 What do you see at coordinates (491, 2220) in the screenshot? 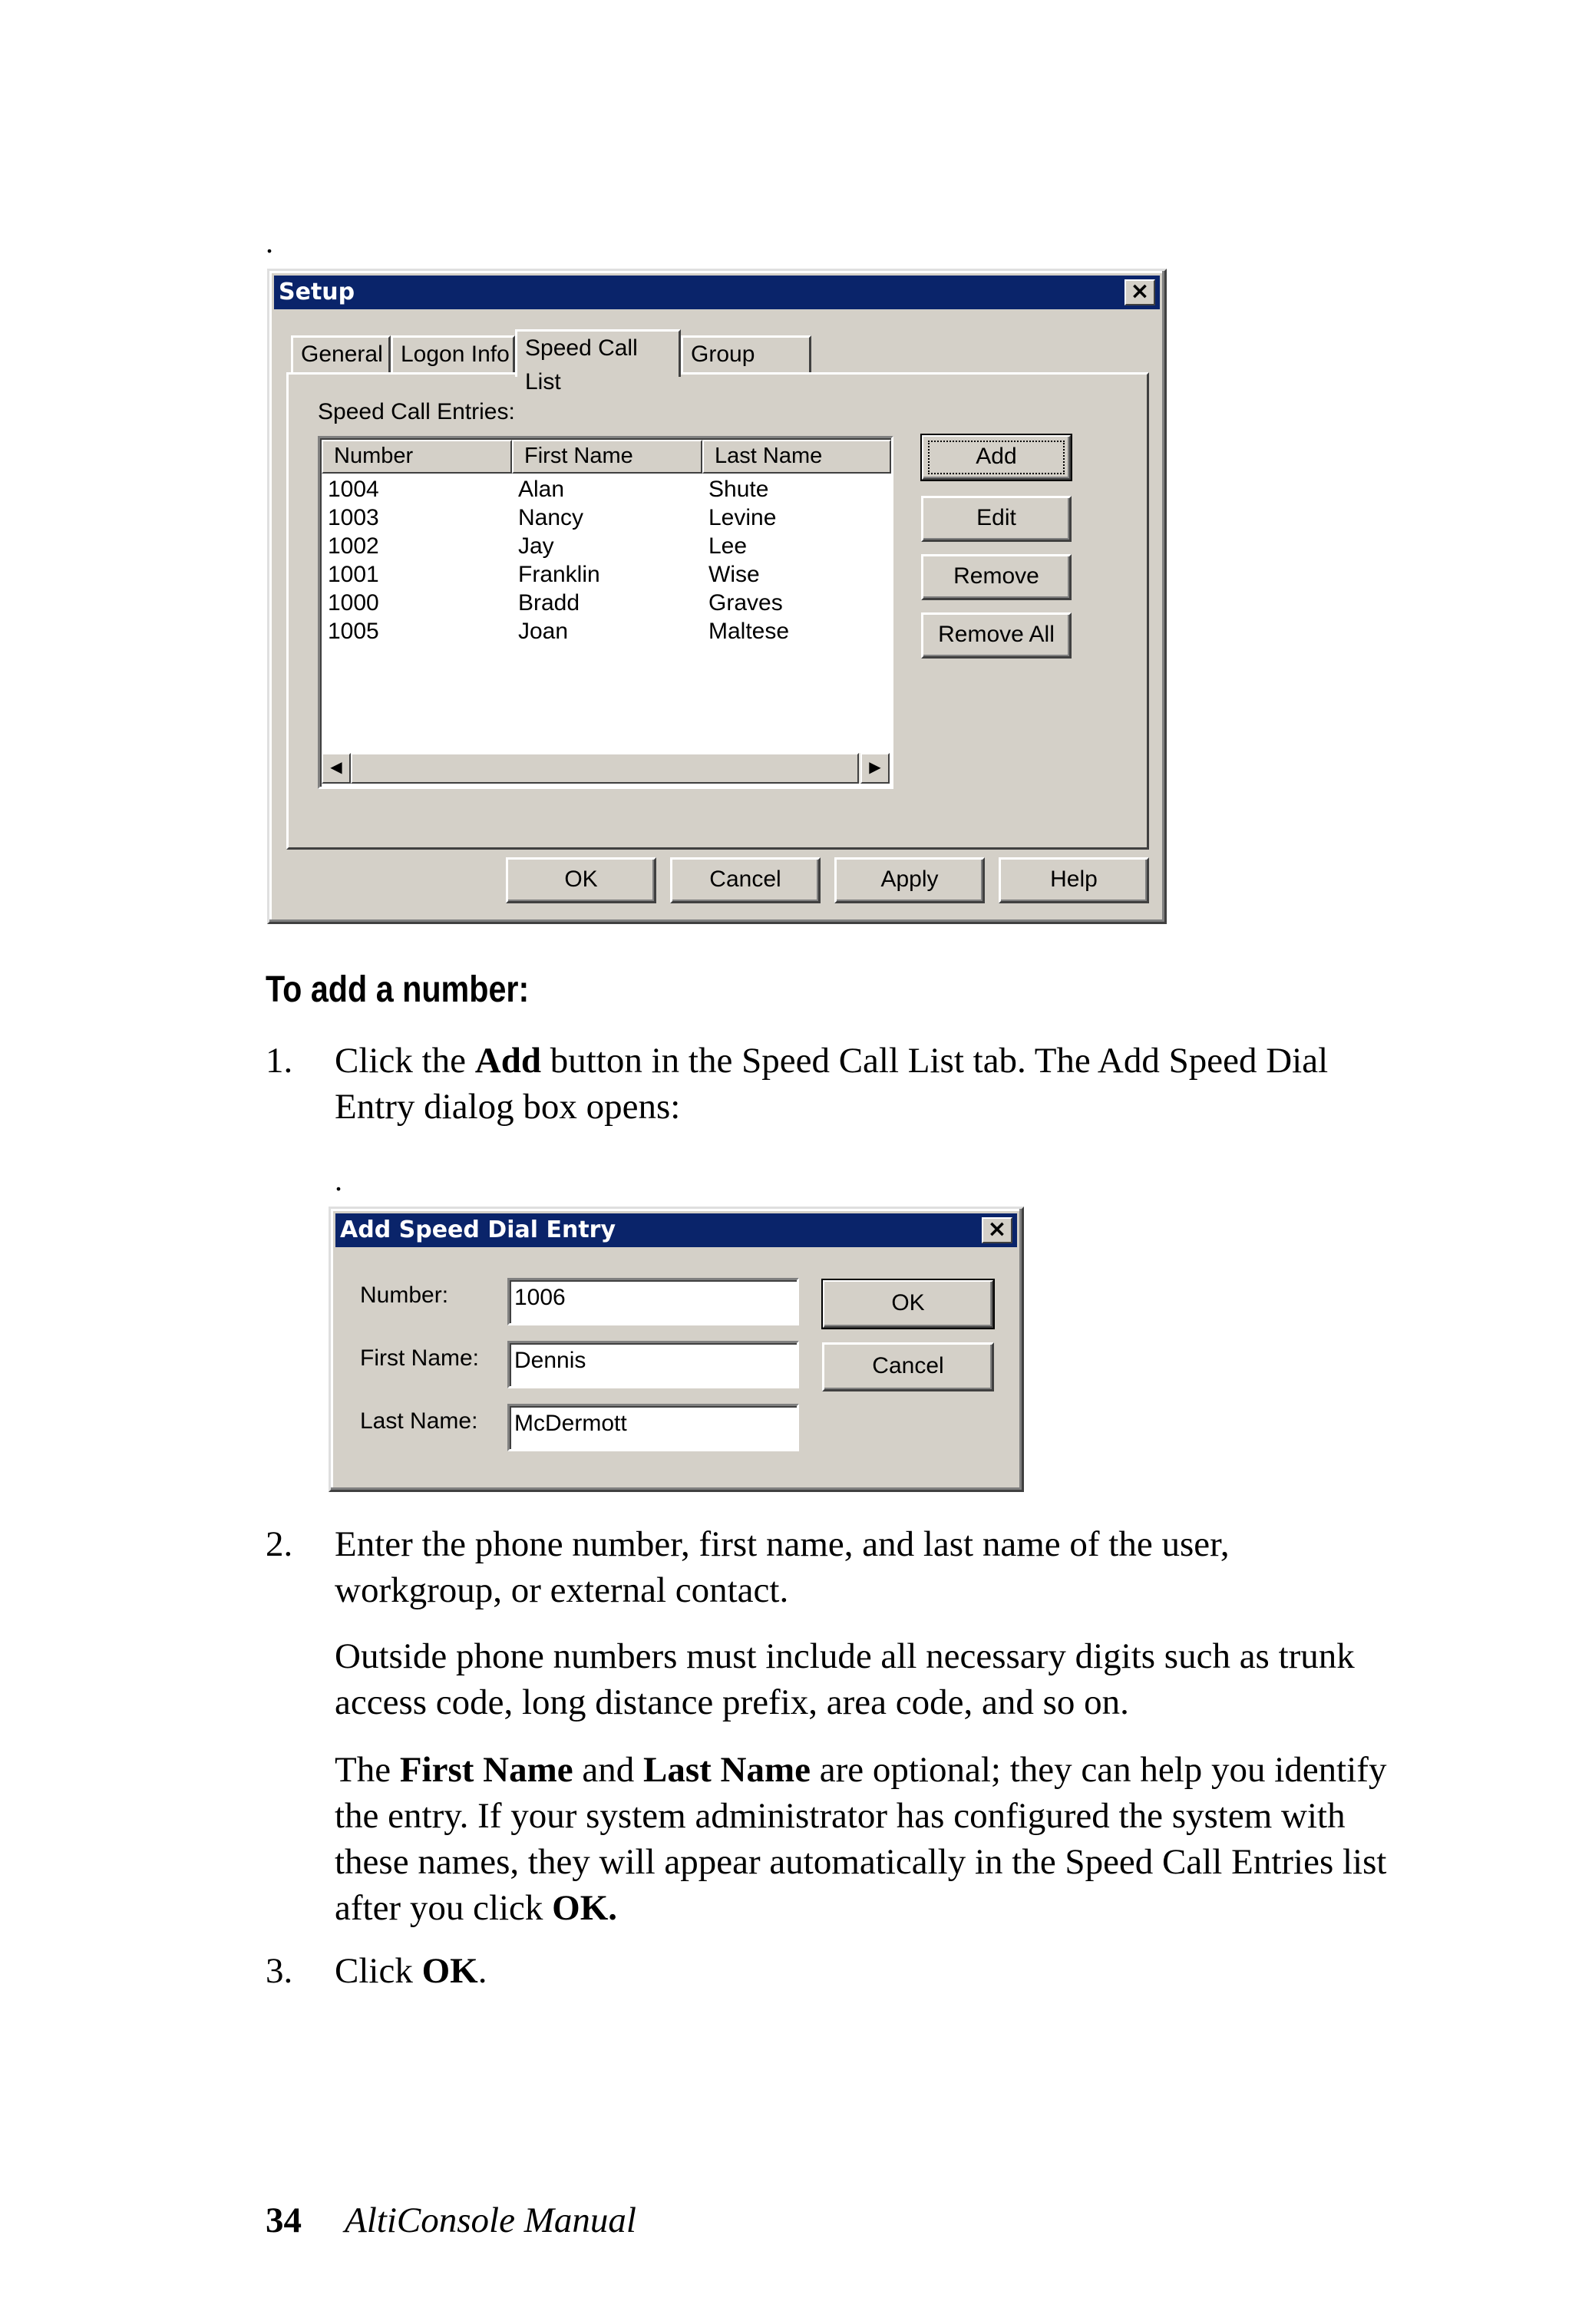
I see `manual-title: AltiConsole Manual` at bounding box center [491, 2220].